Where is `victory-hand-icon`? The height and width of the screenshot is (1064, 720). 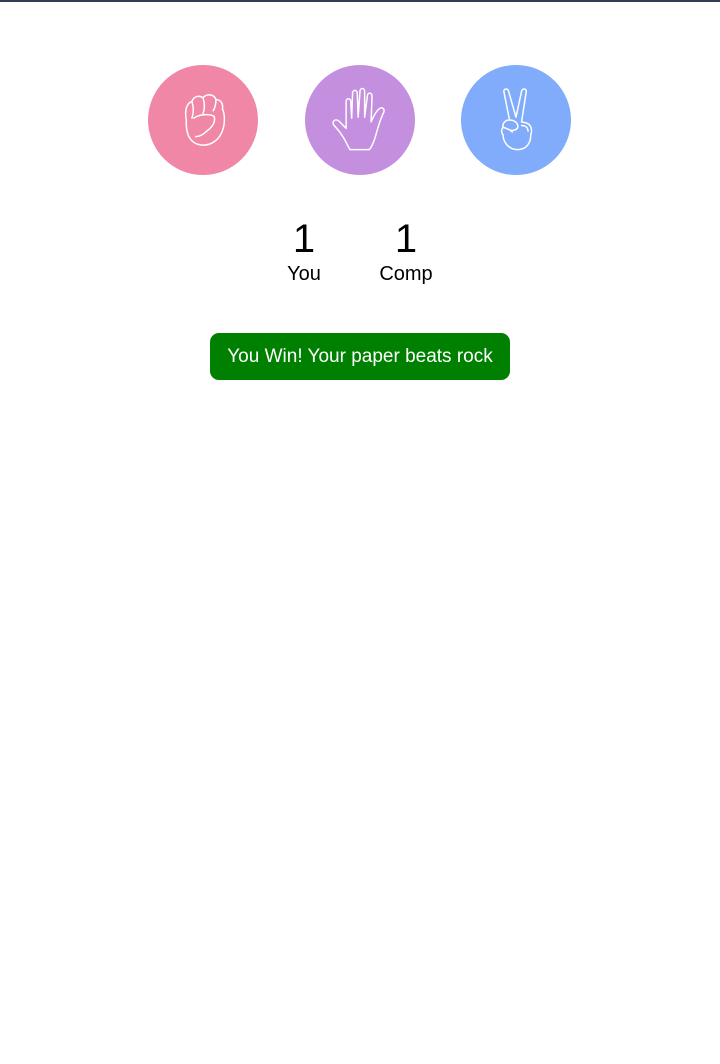 victory-hand-icon is located at coordinates (516, 119).